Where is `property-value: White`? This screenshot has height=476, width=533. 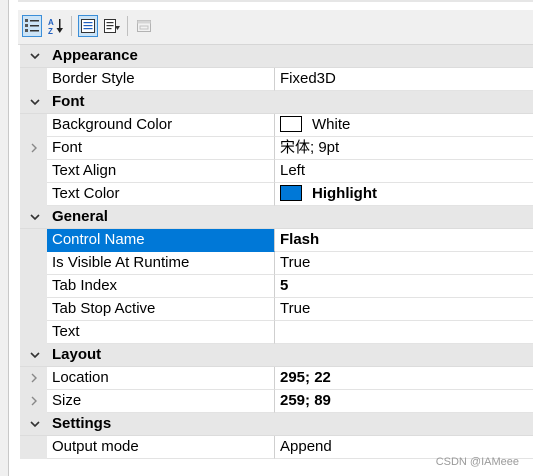 property-value: White is located at coordinates (404, 125).